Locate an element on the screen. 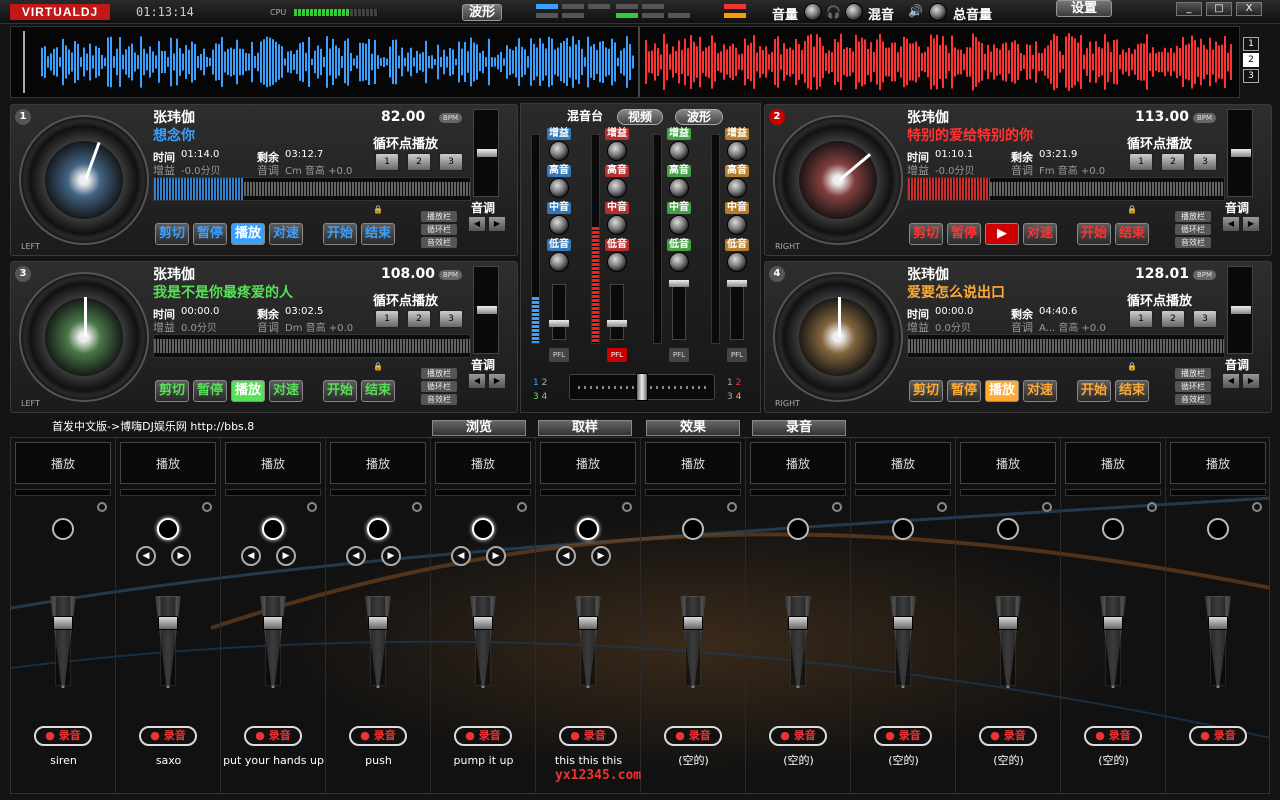 The height and width of the screenshot is (800, 1280). deck-3-loop-1: 1 is located at coordinates (387, 319).